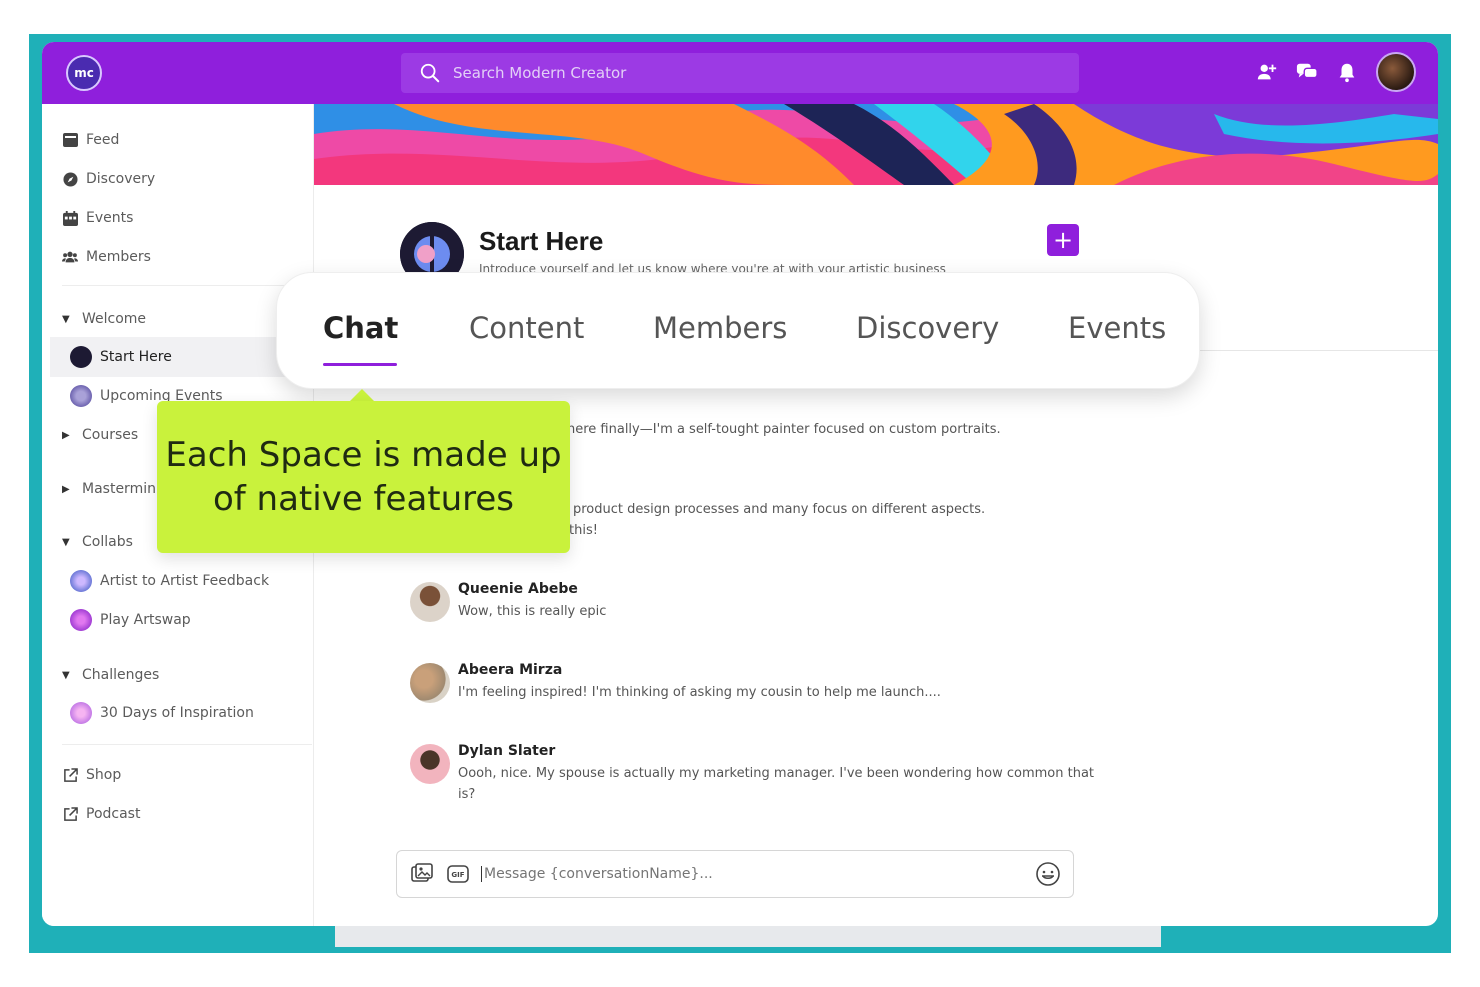  What do you see at coordinates (110, 435) in the screenshot?
I see `section-label: Courses` at bounding box center [110, 435].